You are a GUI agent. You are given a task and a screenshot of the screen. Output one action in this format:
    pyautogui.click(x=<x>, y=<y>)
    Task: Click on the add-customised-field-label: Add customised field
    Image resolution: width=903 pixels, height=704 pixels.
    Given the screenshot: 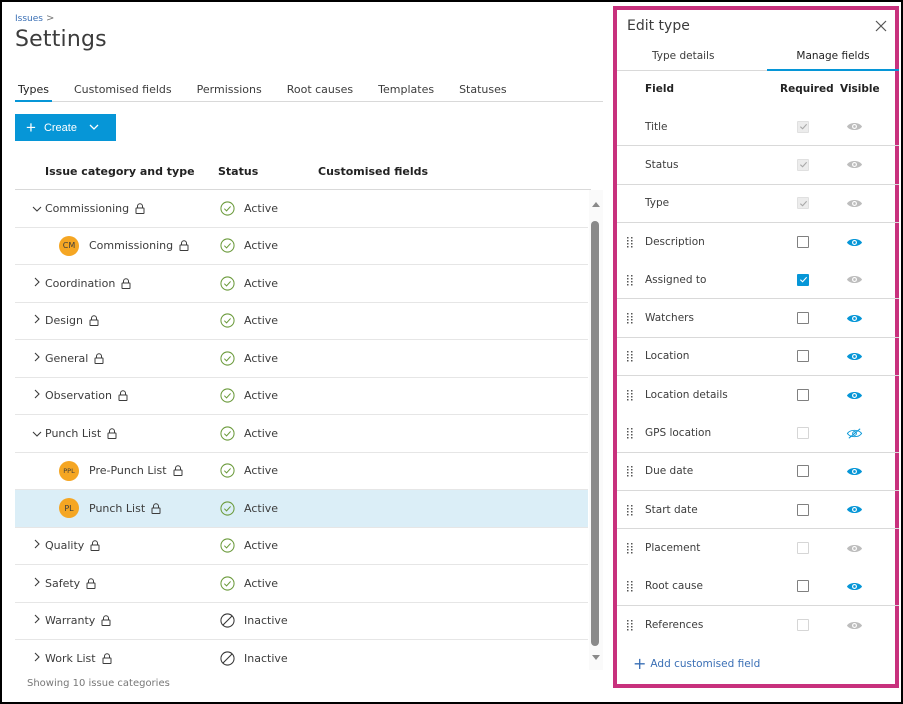 What is the action you would take?
    pyautogui.click(x=705, y=664)
    